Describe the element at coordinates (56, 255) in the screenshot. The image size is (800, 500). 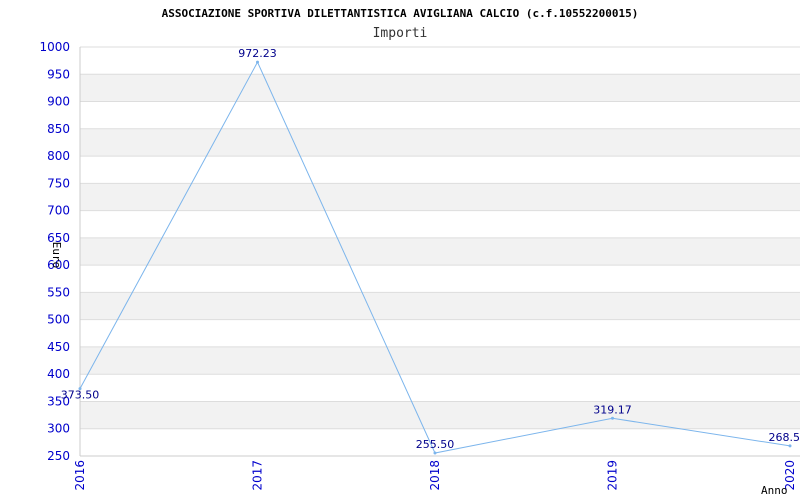
I see `y-axis-label: Euro` at that location.